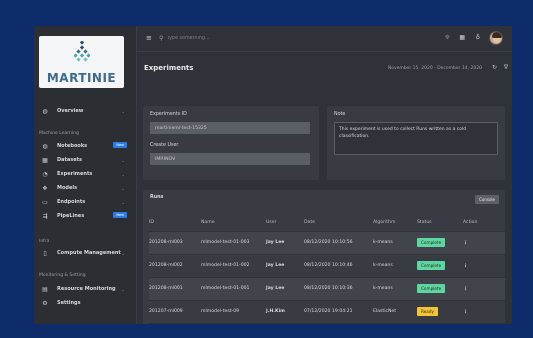 The width and height of the screenshot is (533, 338). I want to click on cell-id: 201208-ml003, so click(175, 242).